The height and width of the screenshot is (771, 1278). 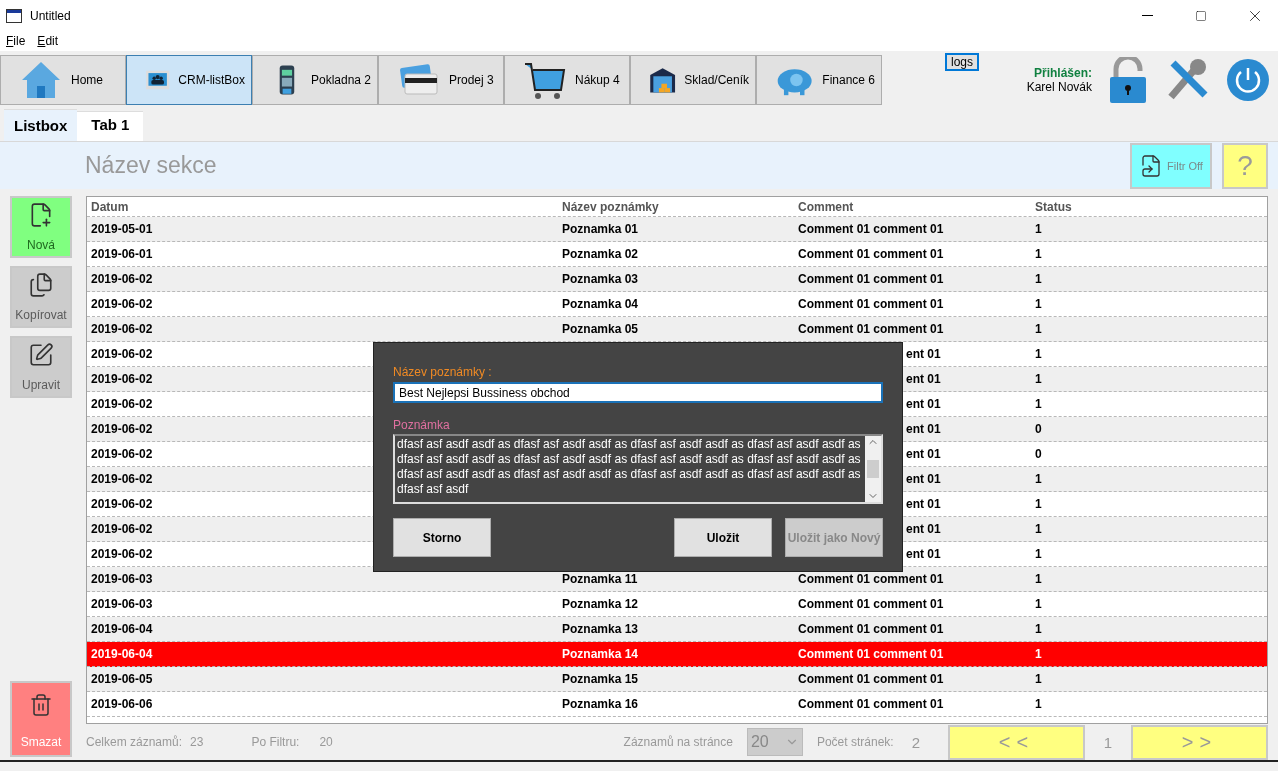 What do you see at coordinates (1062, 72) in the screenshot?
I see `user-label: Přihlášen:` at bounding box center [1062, 72].